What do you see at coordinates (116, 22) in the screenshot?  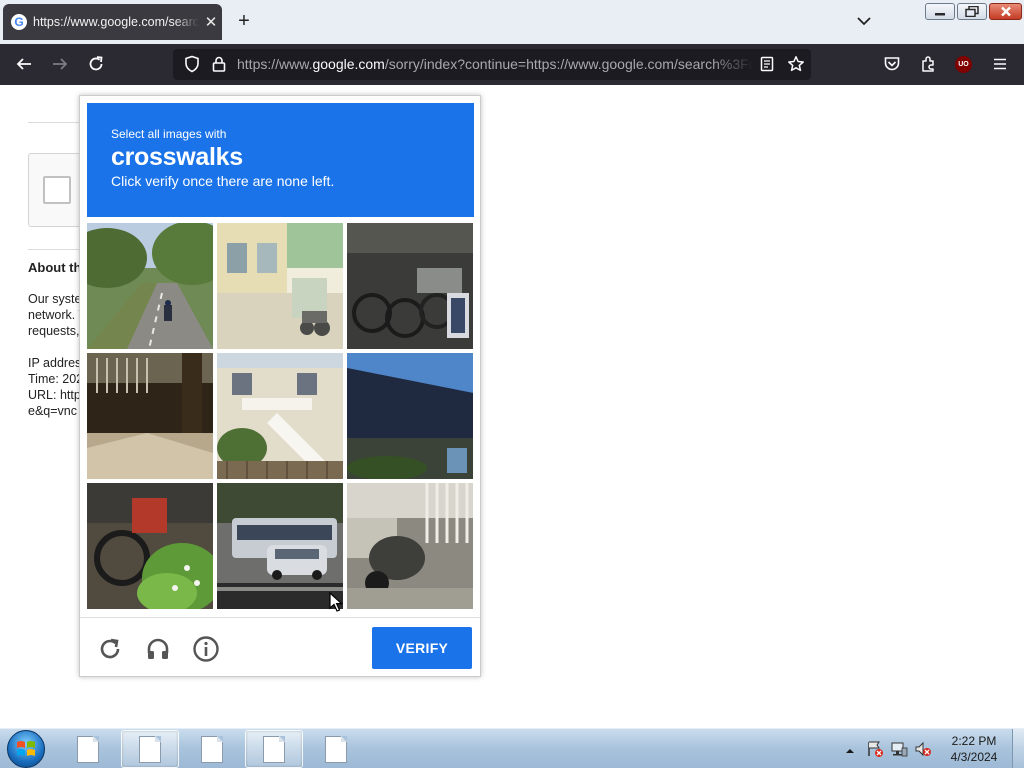 I see `tab-title: https://www.google.com/search?q=vnc` at bounding box center [116, 22].